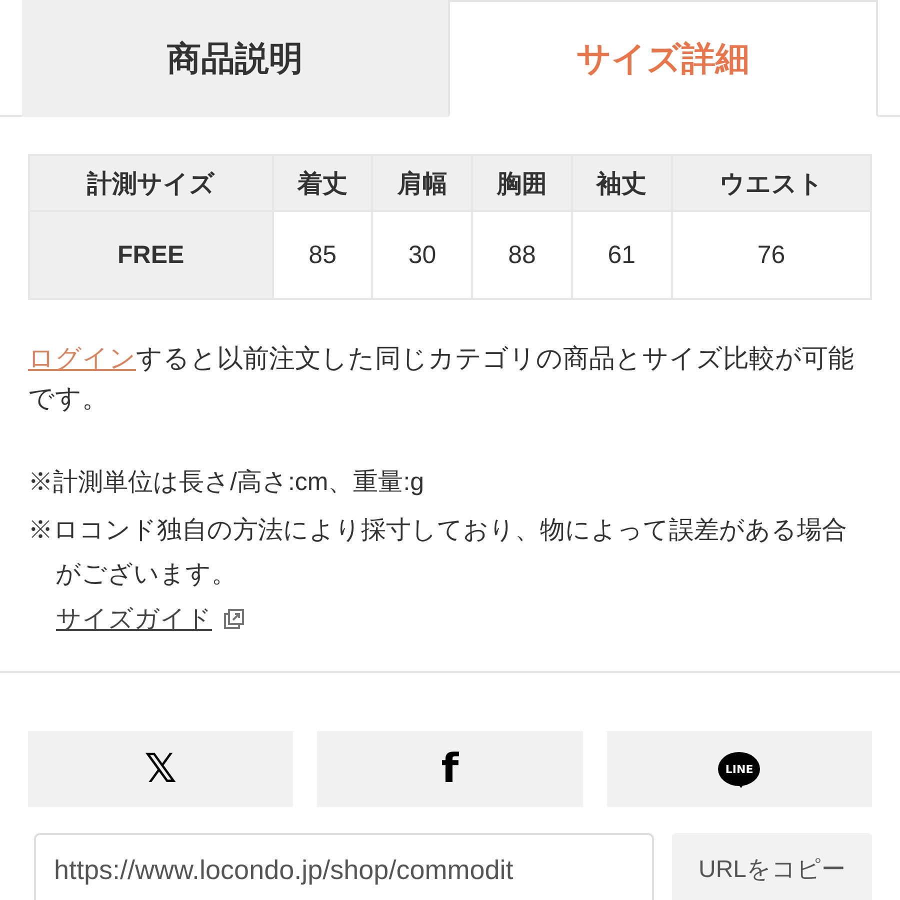 Image resolution: width=900 pixels, height=900 pixels. Describe the element at coordinates (771, 255) in the screenshot. I see `table-cell: 76` at that location.